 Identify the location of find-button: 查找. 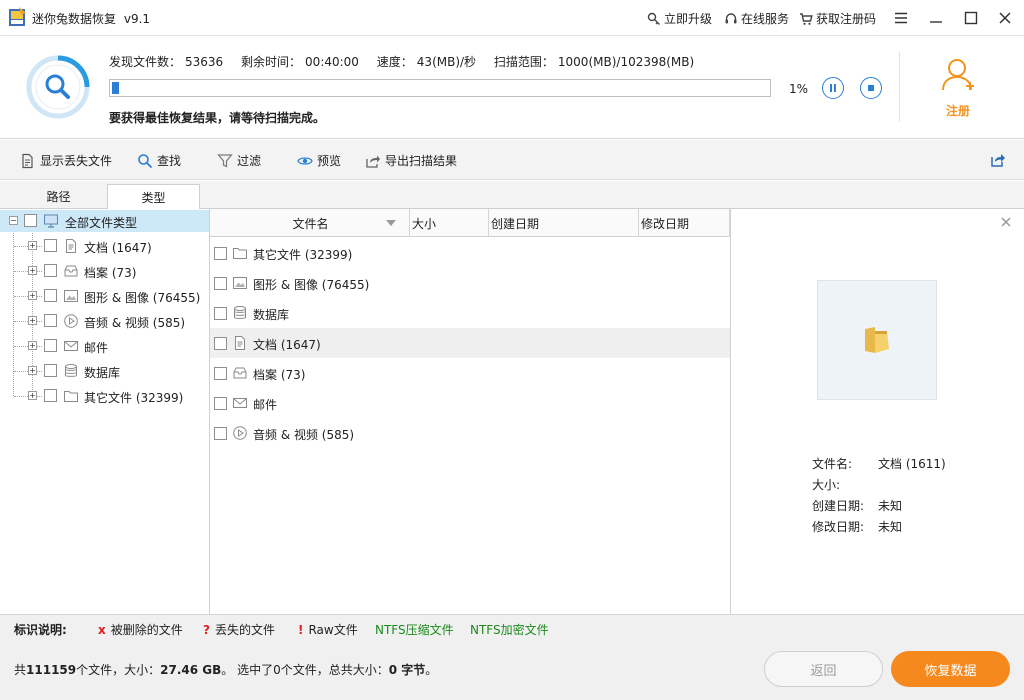
(159, 160).